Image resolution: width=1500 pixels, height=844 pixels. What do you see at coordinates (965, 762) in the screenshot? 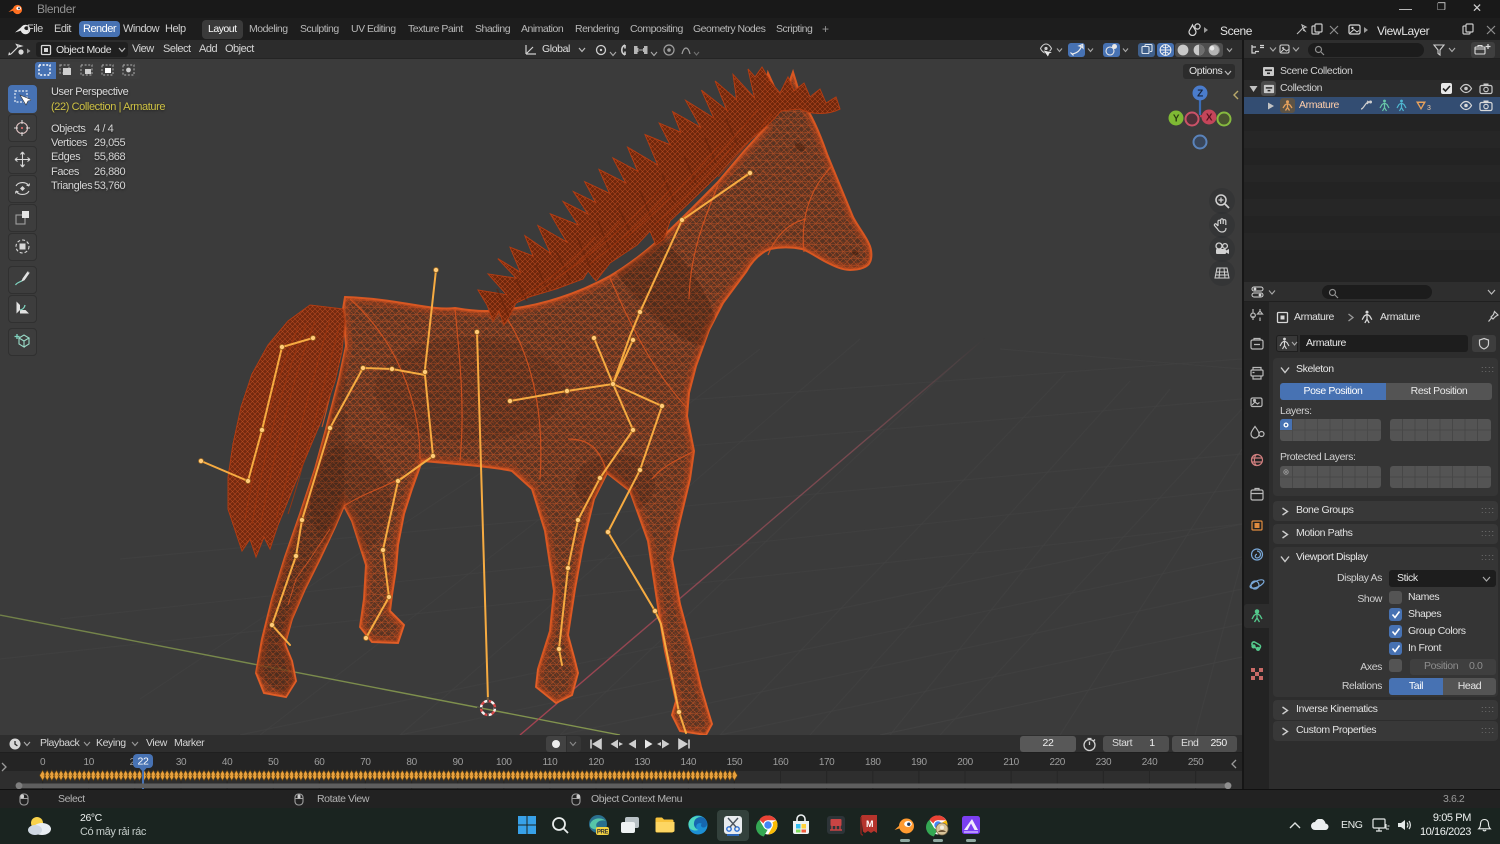
I see `svg-text: 200` at bounding box center [965, 762].